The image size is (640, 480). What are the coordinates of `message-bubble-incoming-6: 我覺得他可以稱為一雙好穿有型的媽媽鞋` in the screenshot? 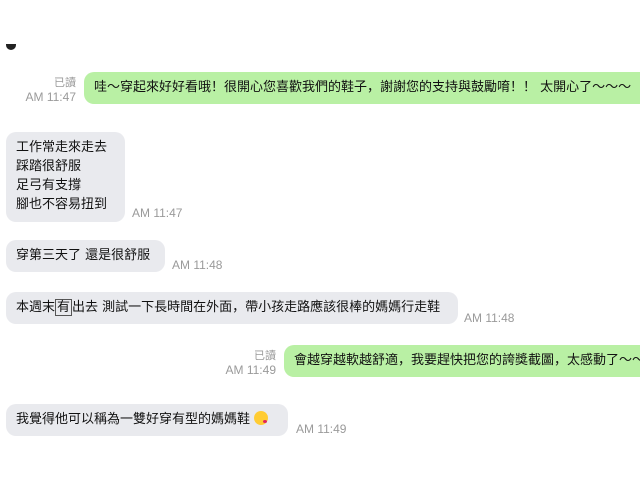 It's located at (147, 420).